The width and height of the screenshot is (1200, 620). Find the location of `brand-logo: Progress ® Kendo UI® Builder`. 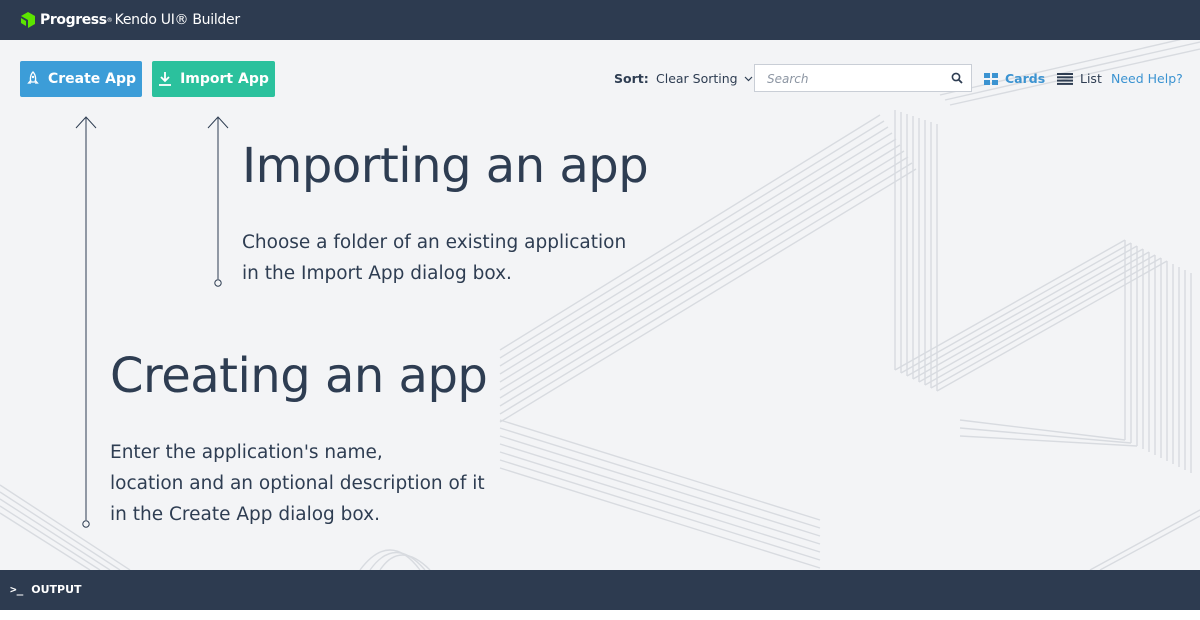

brand-logo: Progress ® Kendo UI® Builder is located at coordinates (129, 20).